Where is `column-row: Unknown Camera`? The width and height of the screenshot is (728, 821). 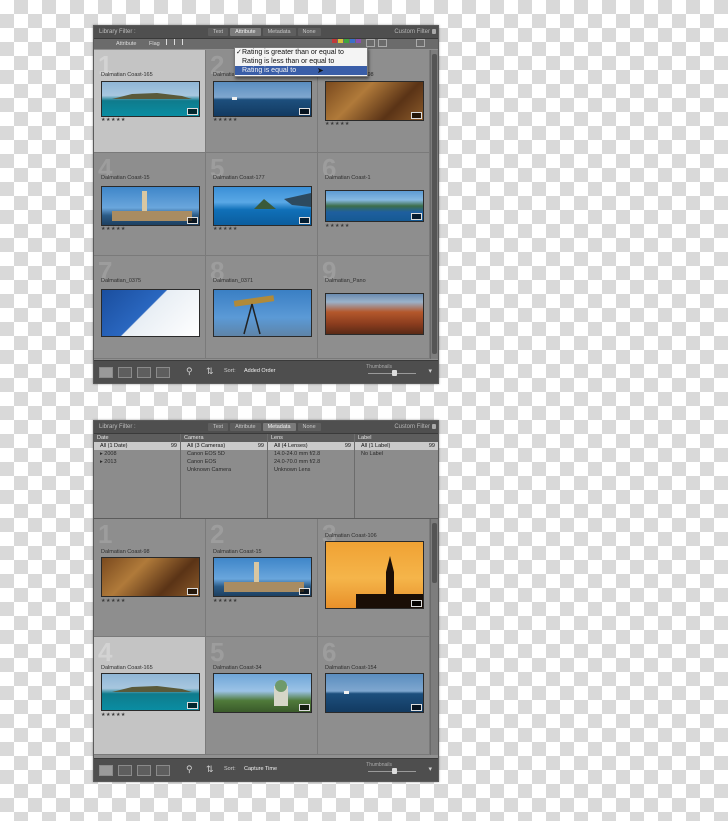 column-row: Unknown Camera is located at coordinates (224, 470).